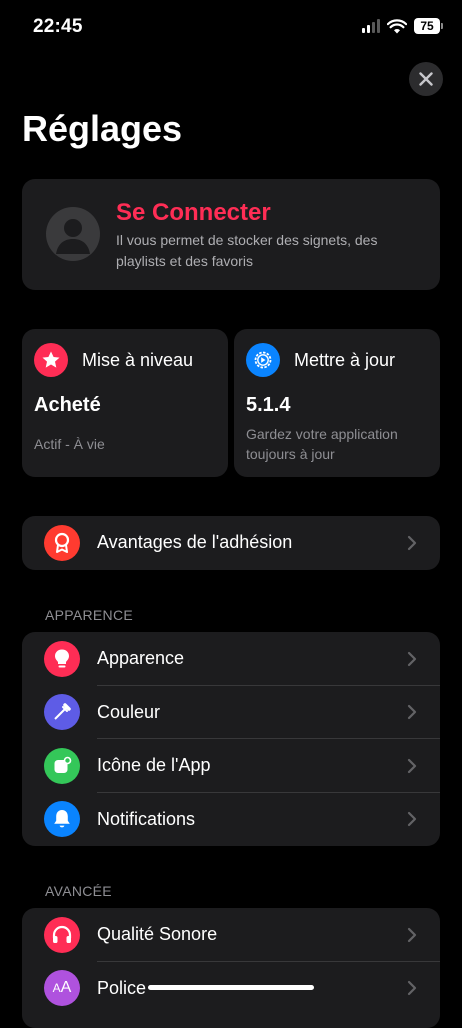  I want to click on cellular-signal-icon, so click(371, 26).